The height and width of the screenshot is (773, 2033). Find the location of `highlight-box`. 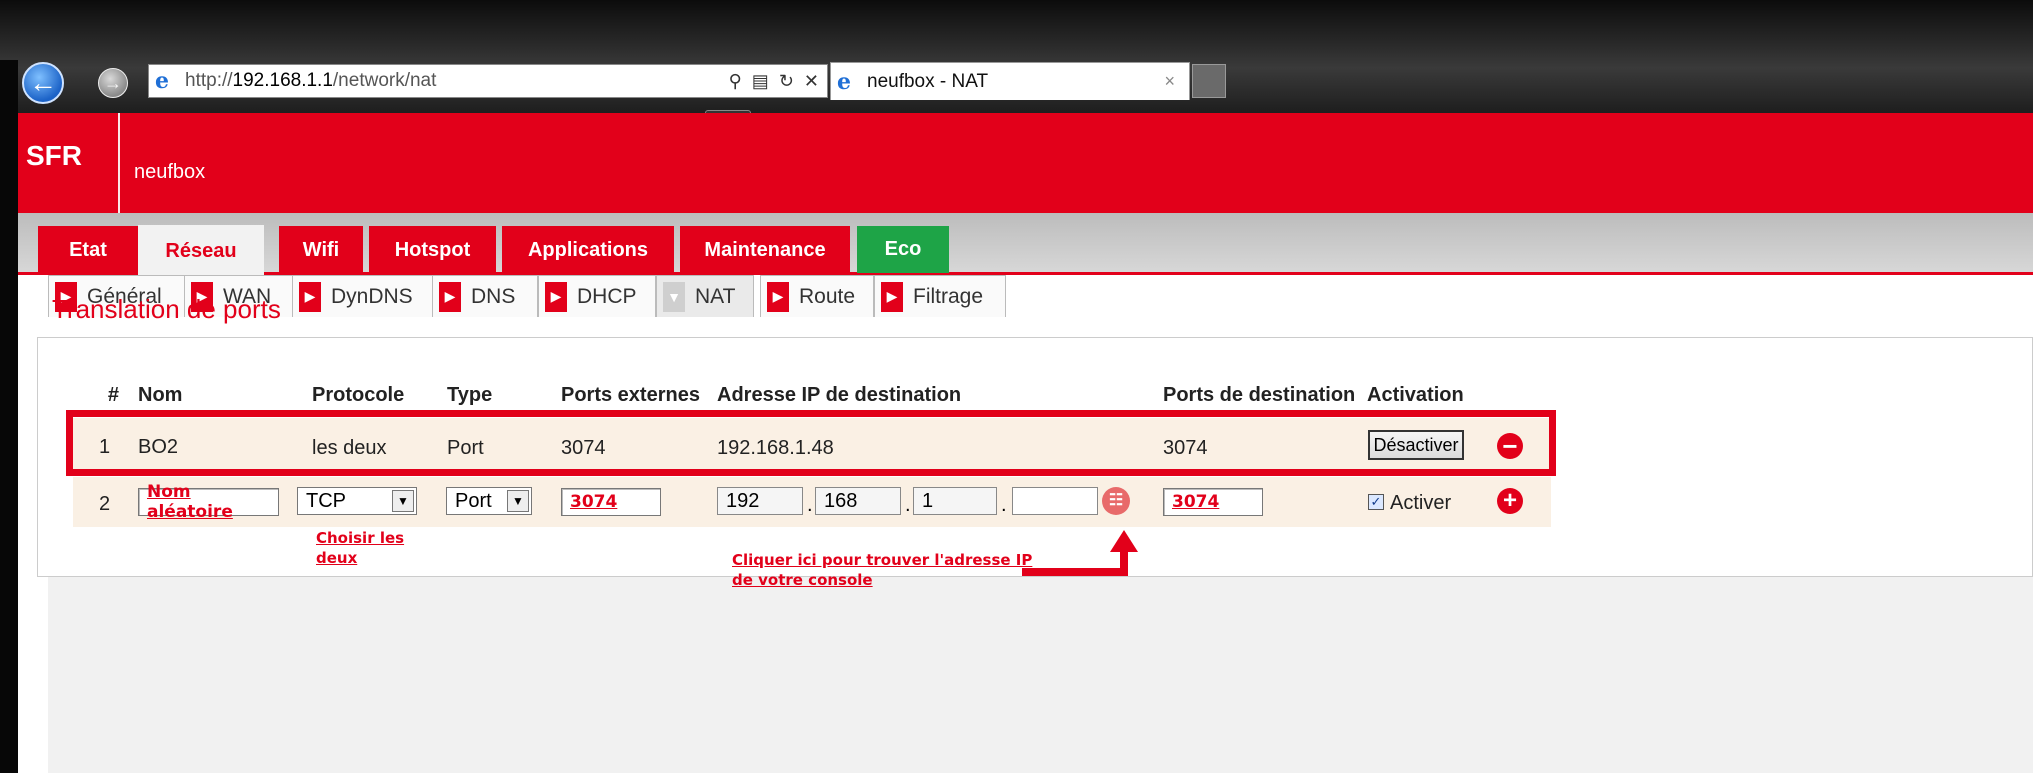

highlight-box is located at coordinates (811, 443).